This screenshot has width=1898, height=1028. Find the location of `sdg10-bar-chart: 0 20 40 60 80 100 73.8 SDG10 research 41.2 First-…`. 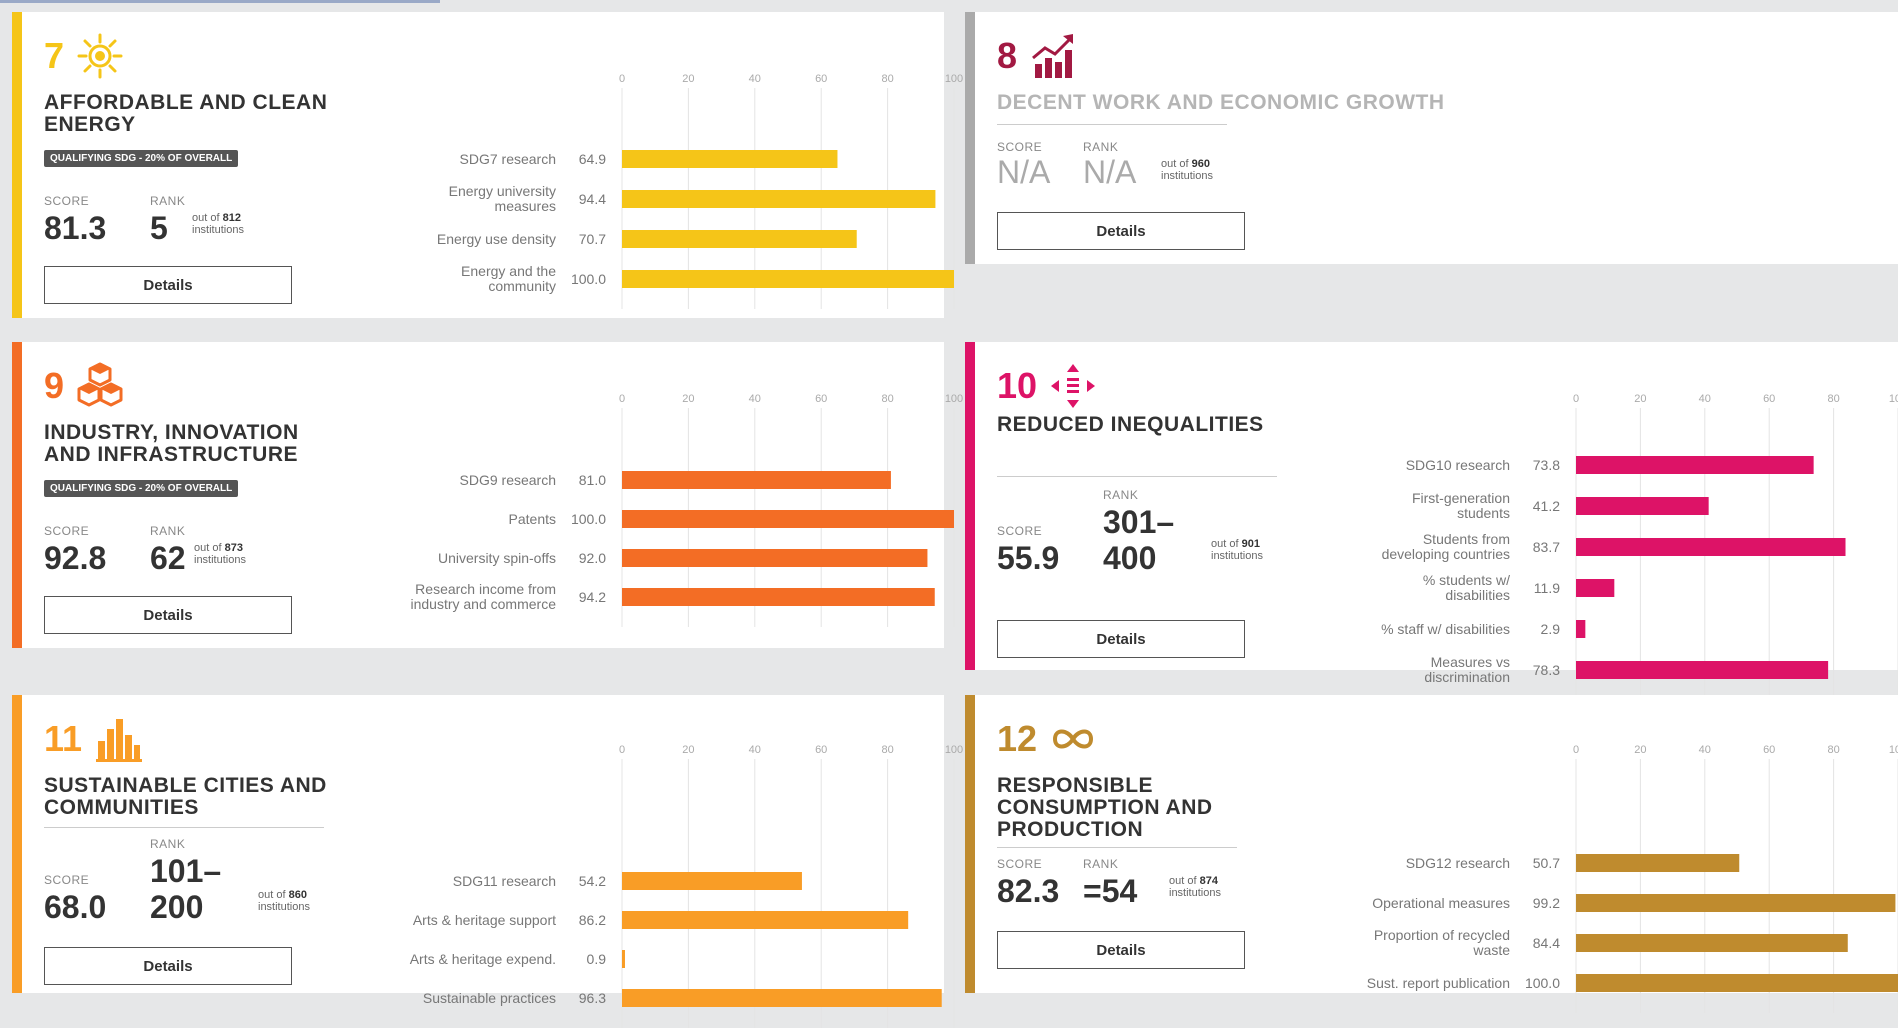

sdg10-bar-chart: 0 20 40 60 80 100 73.8 SDG10 research 41.2 First-… is located at coordinates (1639, 546).